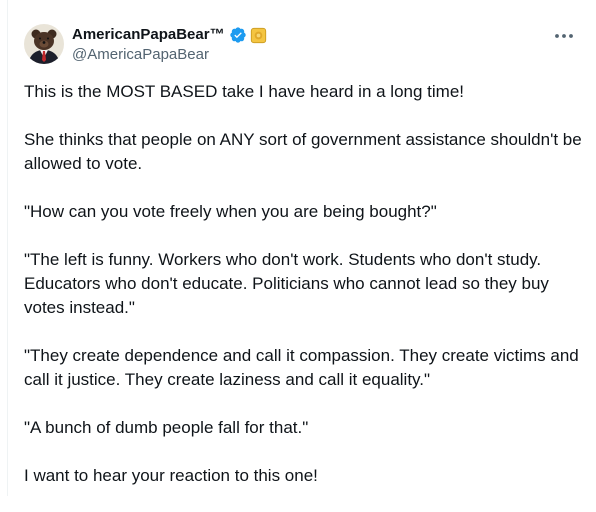 The height and width of the screenshot is (512, 596). Describe the element at coordinates (169, 55) in the screenshot. I see `user-handle: @AmericaPapaBear` at that location.